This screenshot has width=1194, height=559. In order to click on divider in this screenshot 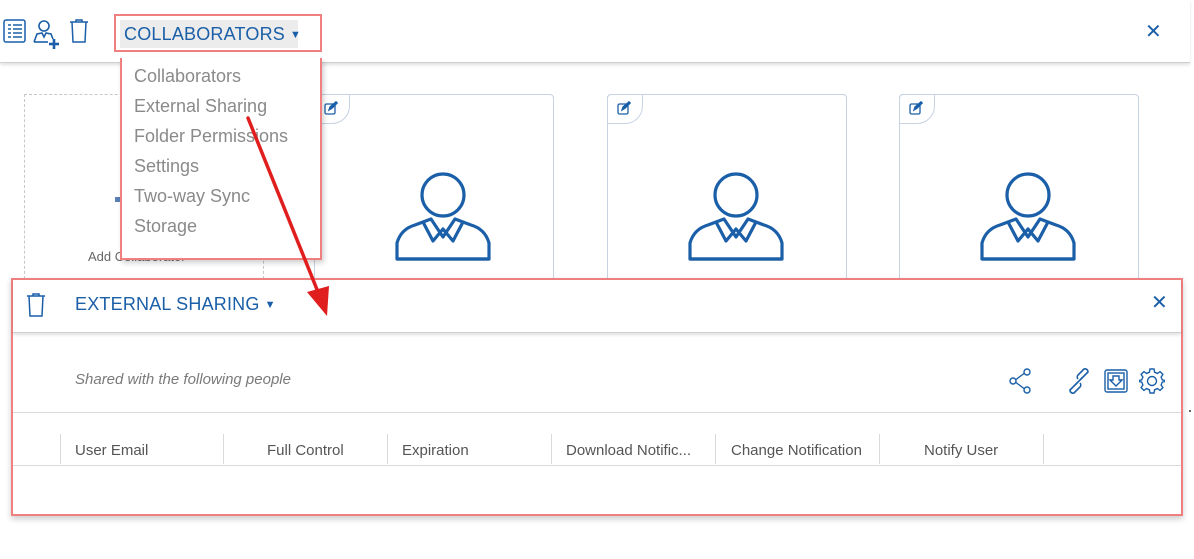, I will do `click(597, 412)`.